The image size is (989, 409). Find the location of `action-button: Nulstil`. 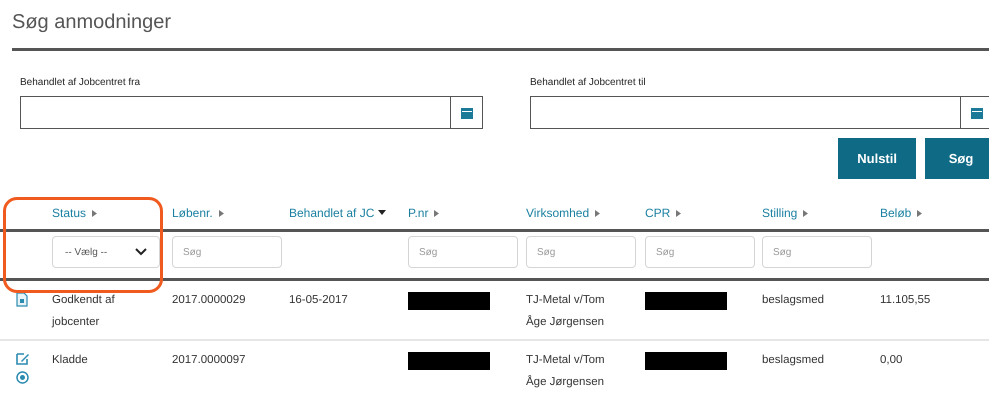

action-button: Nulstil is located at coordinates (877, 158).